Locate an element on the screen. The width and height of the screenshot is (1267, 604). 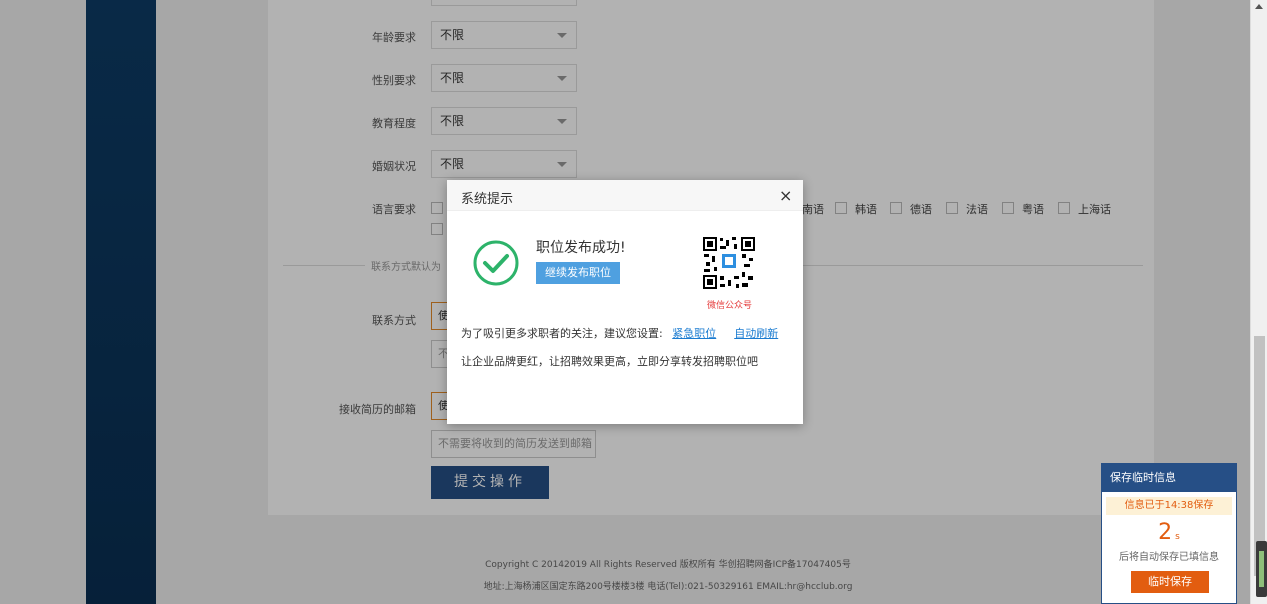
countdown: 2s is located at coordinates (1169, 532).